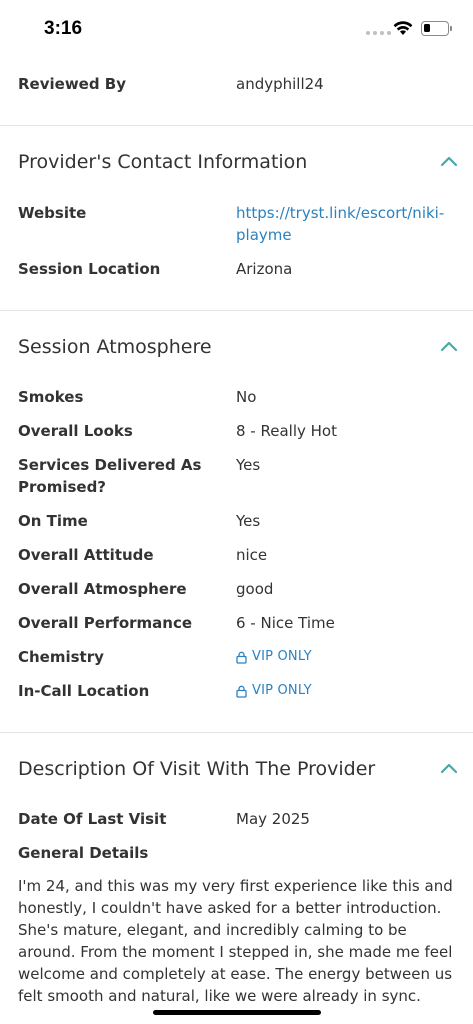 The height and width of the screenshot is (1024, 473). I want to click on row-value: nice, so click(252, 555).